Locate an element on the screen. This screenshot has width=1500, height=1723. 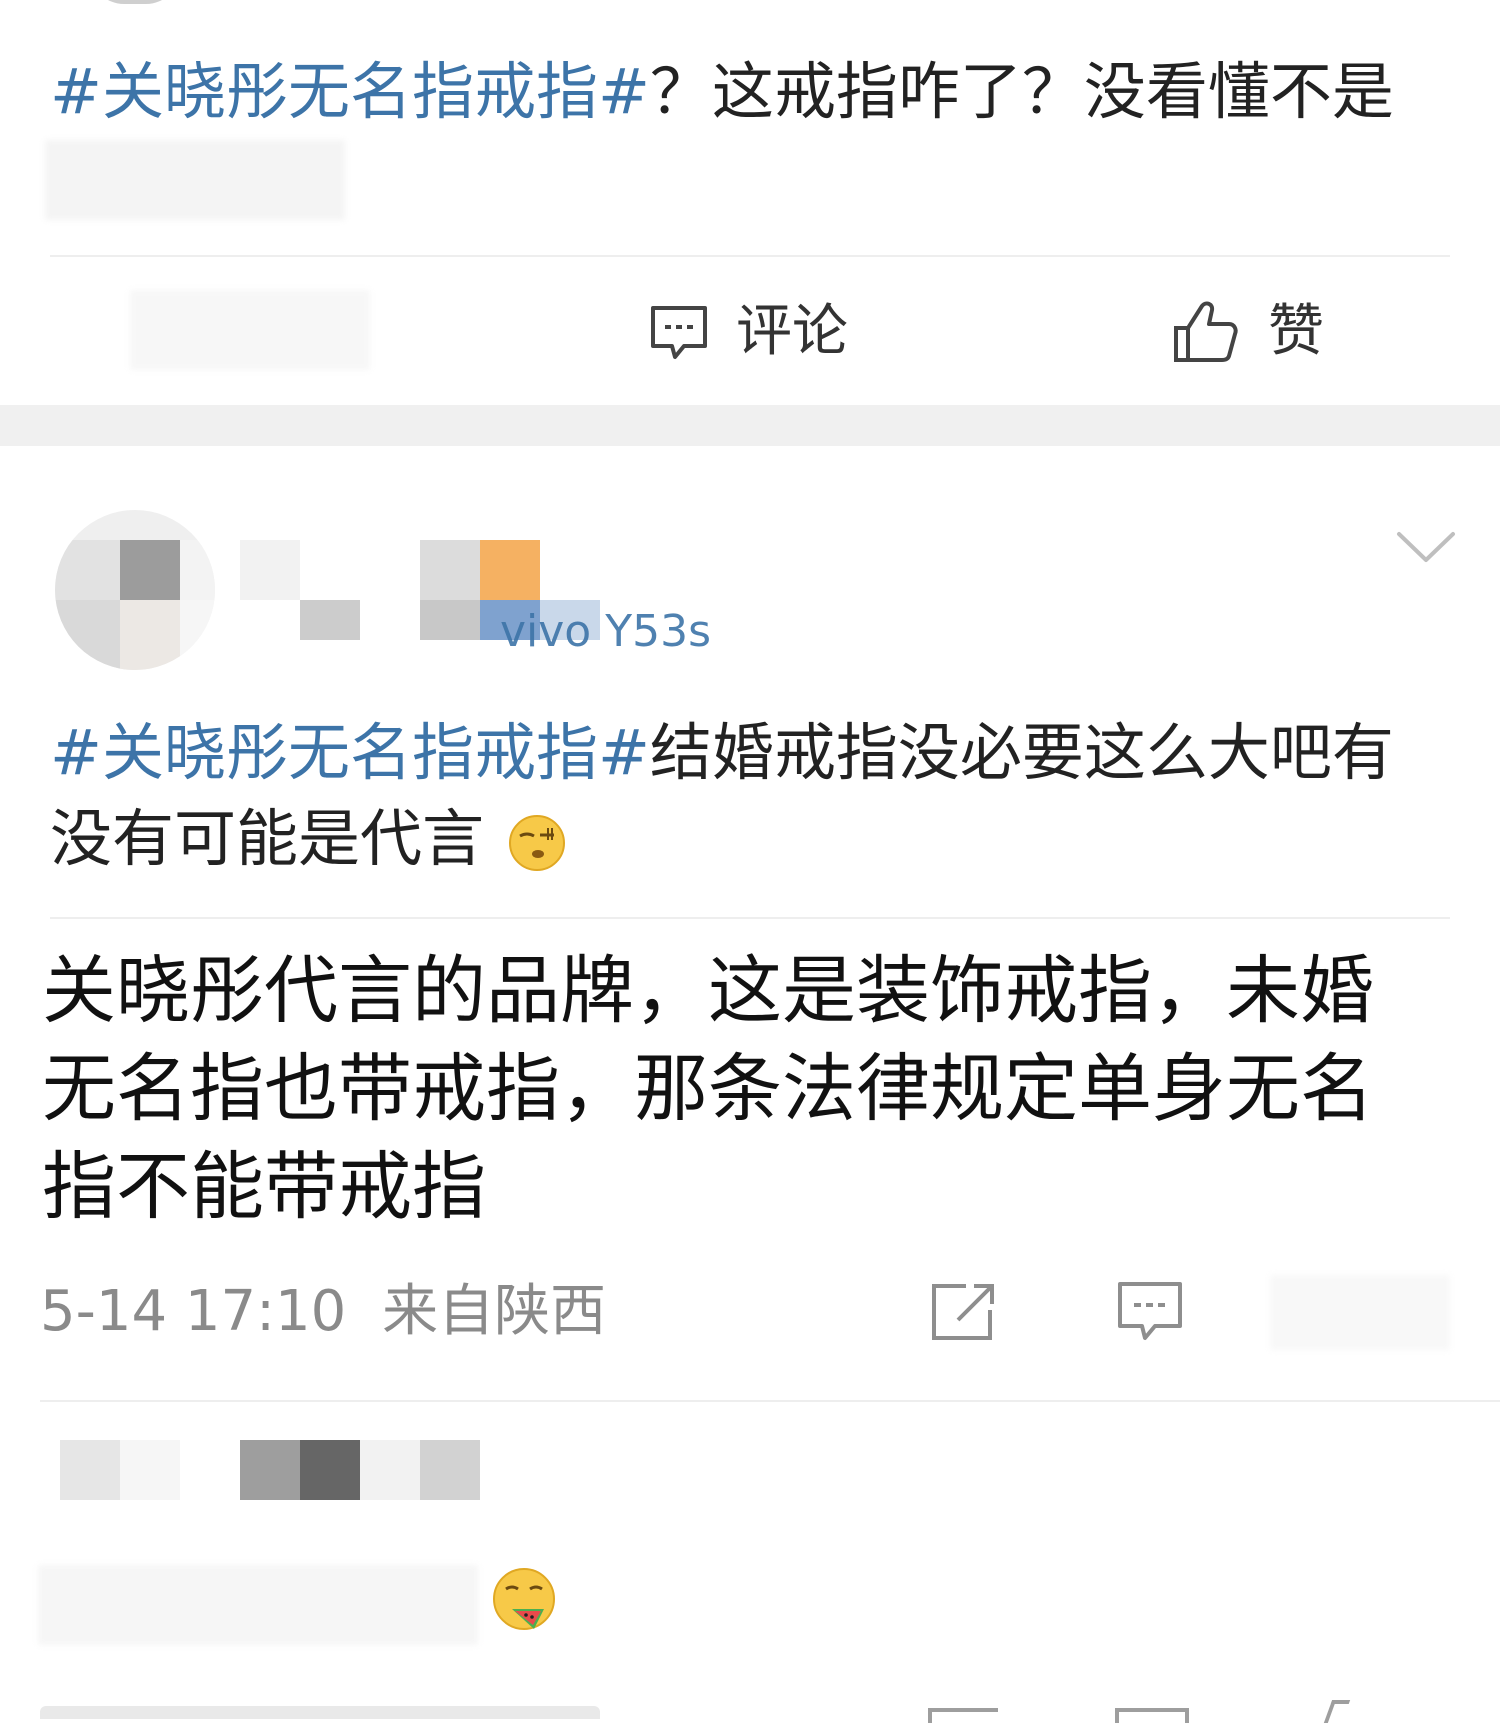
reply-line-1: 关晓彤代言的品牌，这是装饰戒指，未婚 is located at coordinates (708, 991).